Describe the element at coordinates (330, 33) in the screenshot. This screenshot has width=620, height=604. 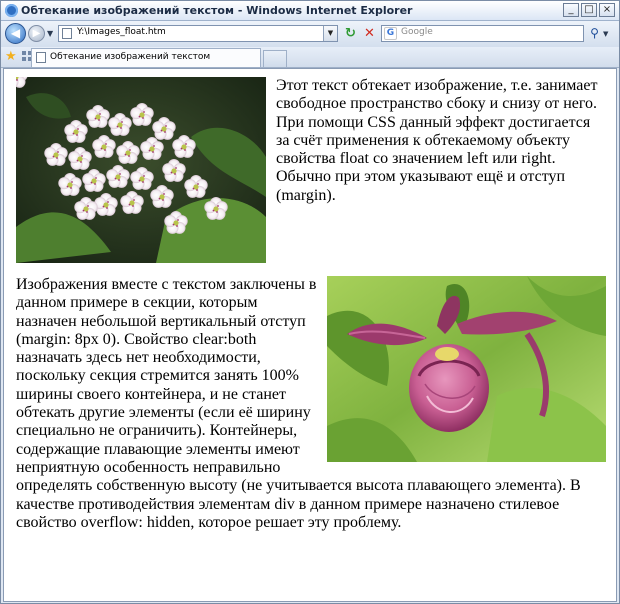
I see `address-dropdown-icon: ▼` at that location.